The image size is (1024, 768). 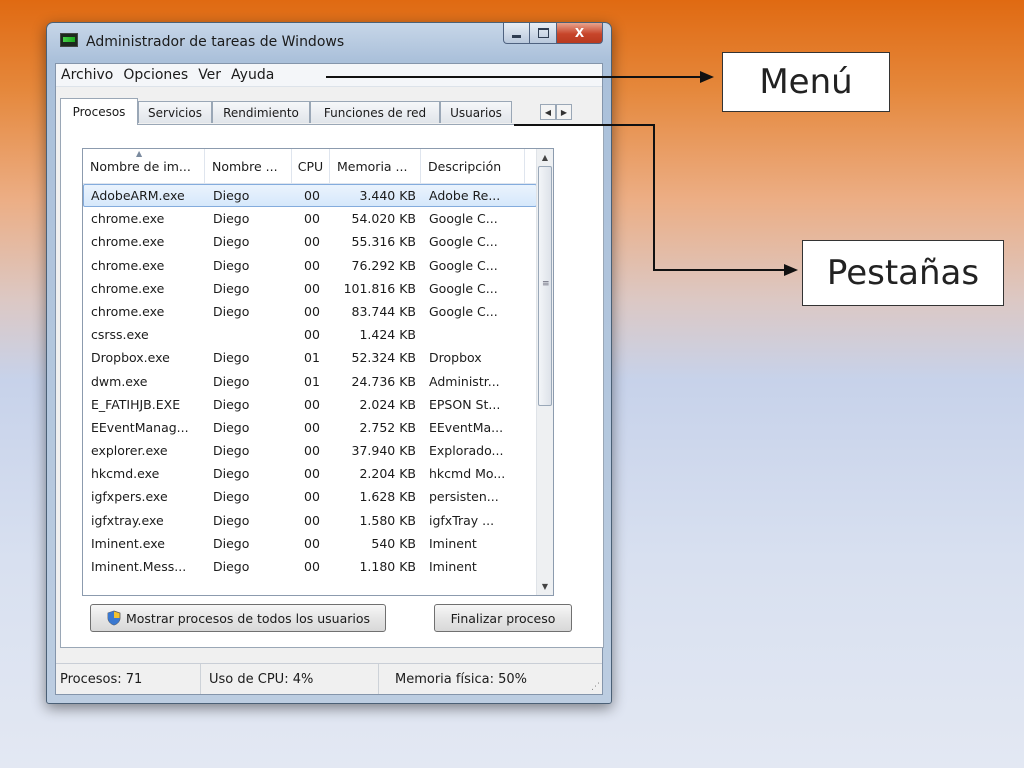 What do you see at coordinates (652, 197) in the screenshot?
I see `tabs-arrow-line` at bounding box center [652, 197].